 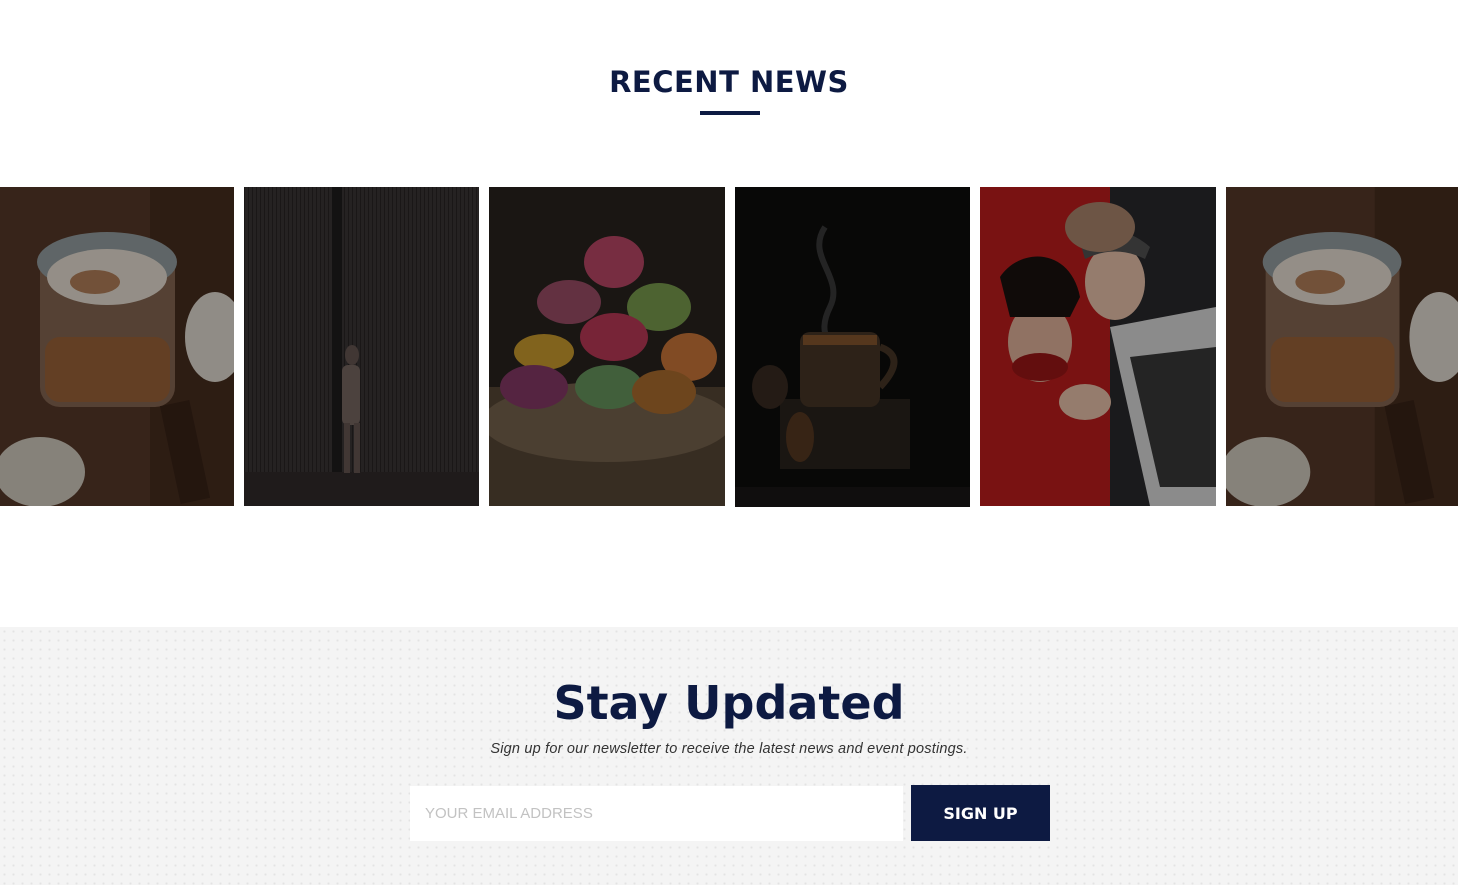 What do you see at coordinates (980, 813) in the screenshot?
I see `sign-up-button: SIGN UP` at bounding box center [980, 813].